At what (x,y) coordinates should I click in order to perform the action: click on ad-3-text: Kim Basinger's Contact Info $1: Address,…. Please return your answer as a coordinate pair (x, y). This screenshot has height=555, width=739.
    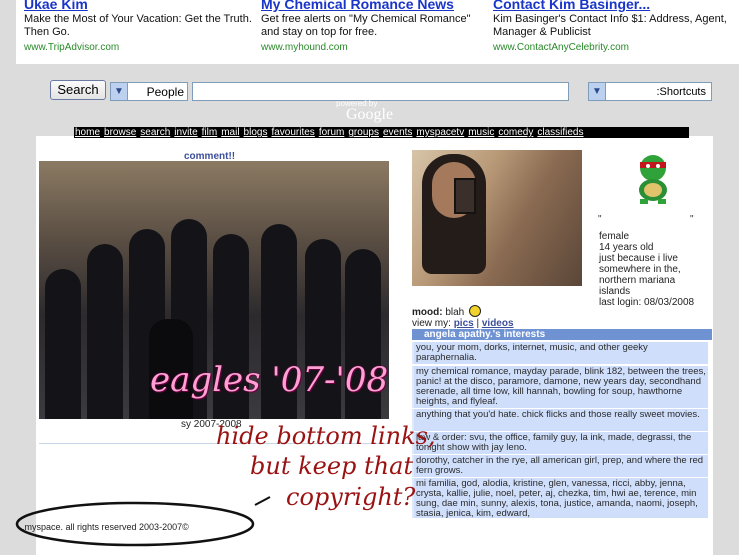
    Looking at the image, I should click on (610, 25).